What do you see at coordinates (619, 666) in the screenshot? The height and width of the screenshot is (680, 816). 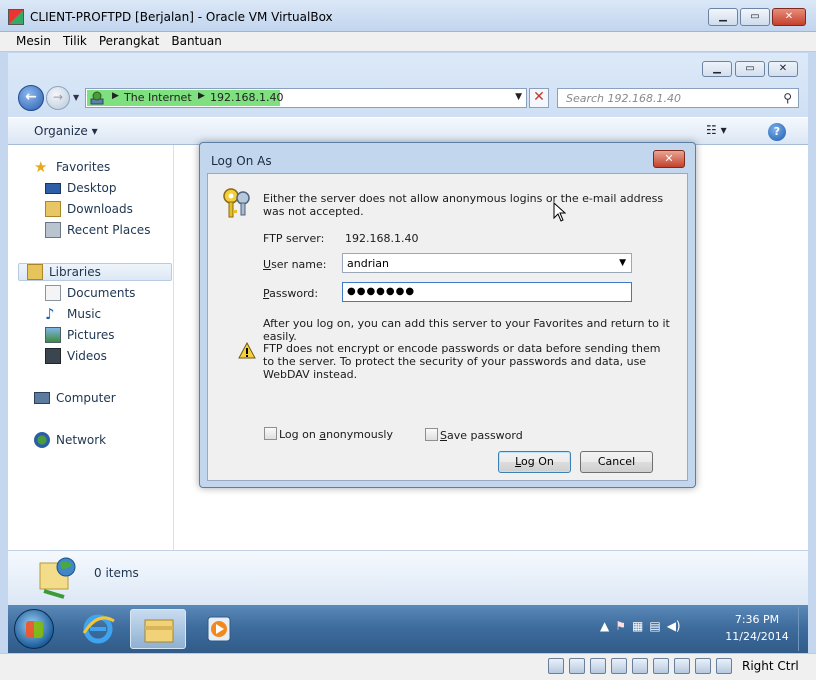 I see `shared-folders-icon` at bounding box center [619, 666].